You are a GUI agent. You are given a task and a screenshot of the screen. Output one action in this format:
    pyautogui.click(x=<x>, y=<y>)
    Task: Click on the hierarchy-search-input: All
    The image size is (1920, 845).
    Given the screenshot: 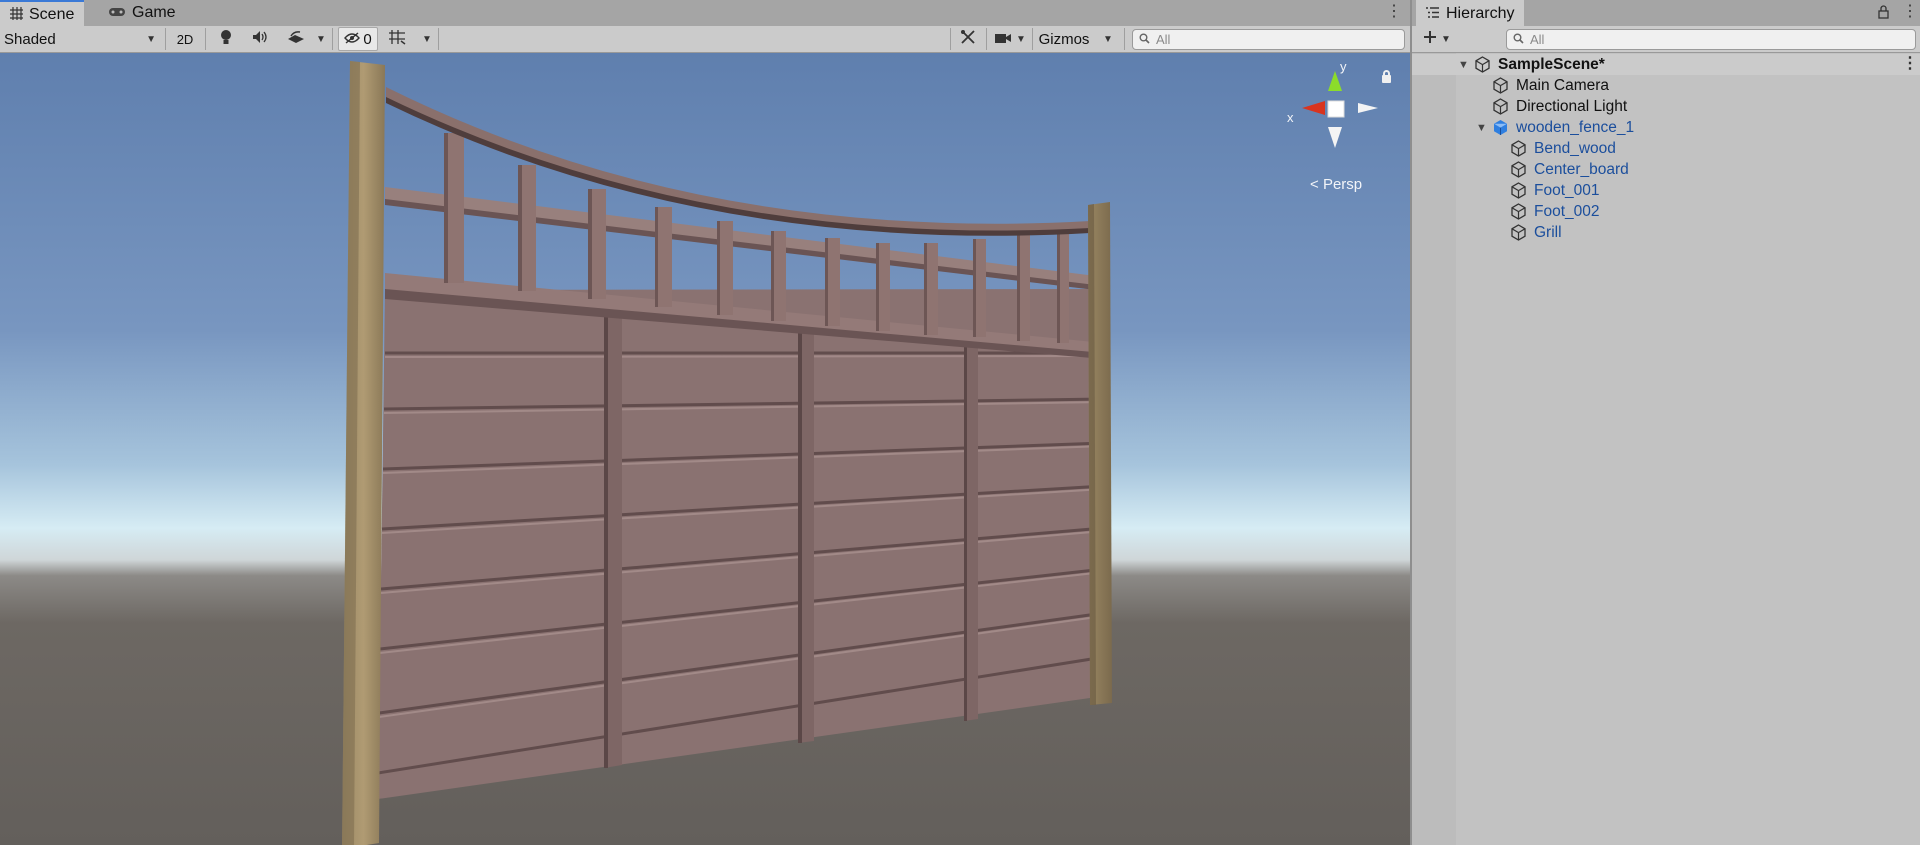 What is the action you would take?
    pyautogui.click(x=1711, y=39)
    